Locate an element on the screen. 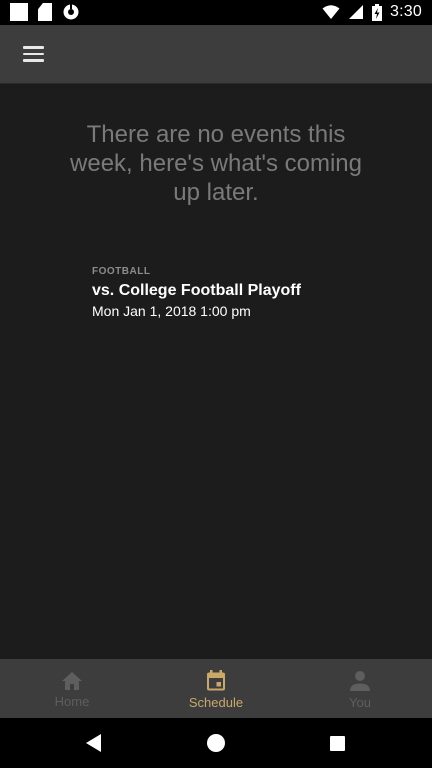 The height and width of the screenshot is (768, 432). status-left-icons is located at coordinates (45, 12).